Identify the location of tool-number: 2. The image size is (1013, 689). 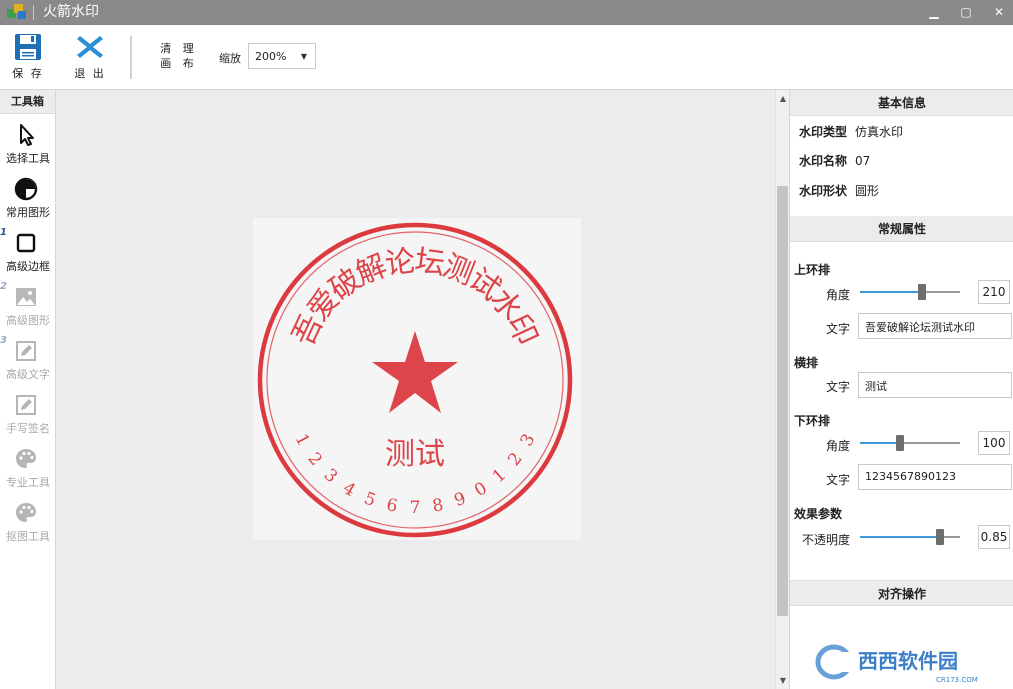
(3, 286).